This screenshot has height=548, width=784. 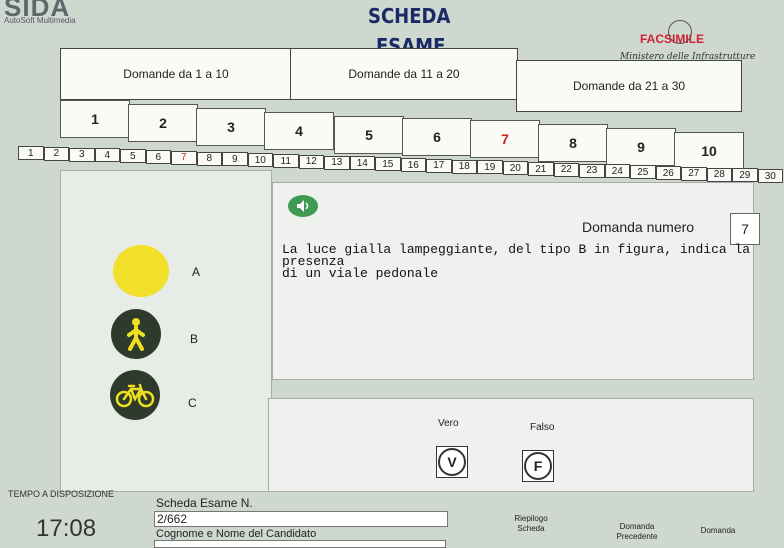 I want to click on previous-question-button: Domanda Precedente, so click(x=637, y=532).